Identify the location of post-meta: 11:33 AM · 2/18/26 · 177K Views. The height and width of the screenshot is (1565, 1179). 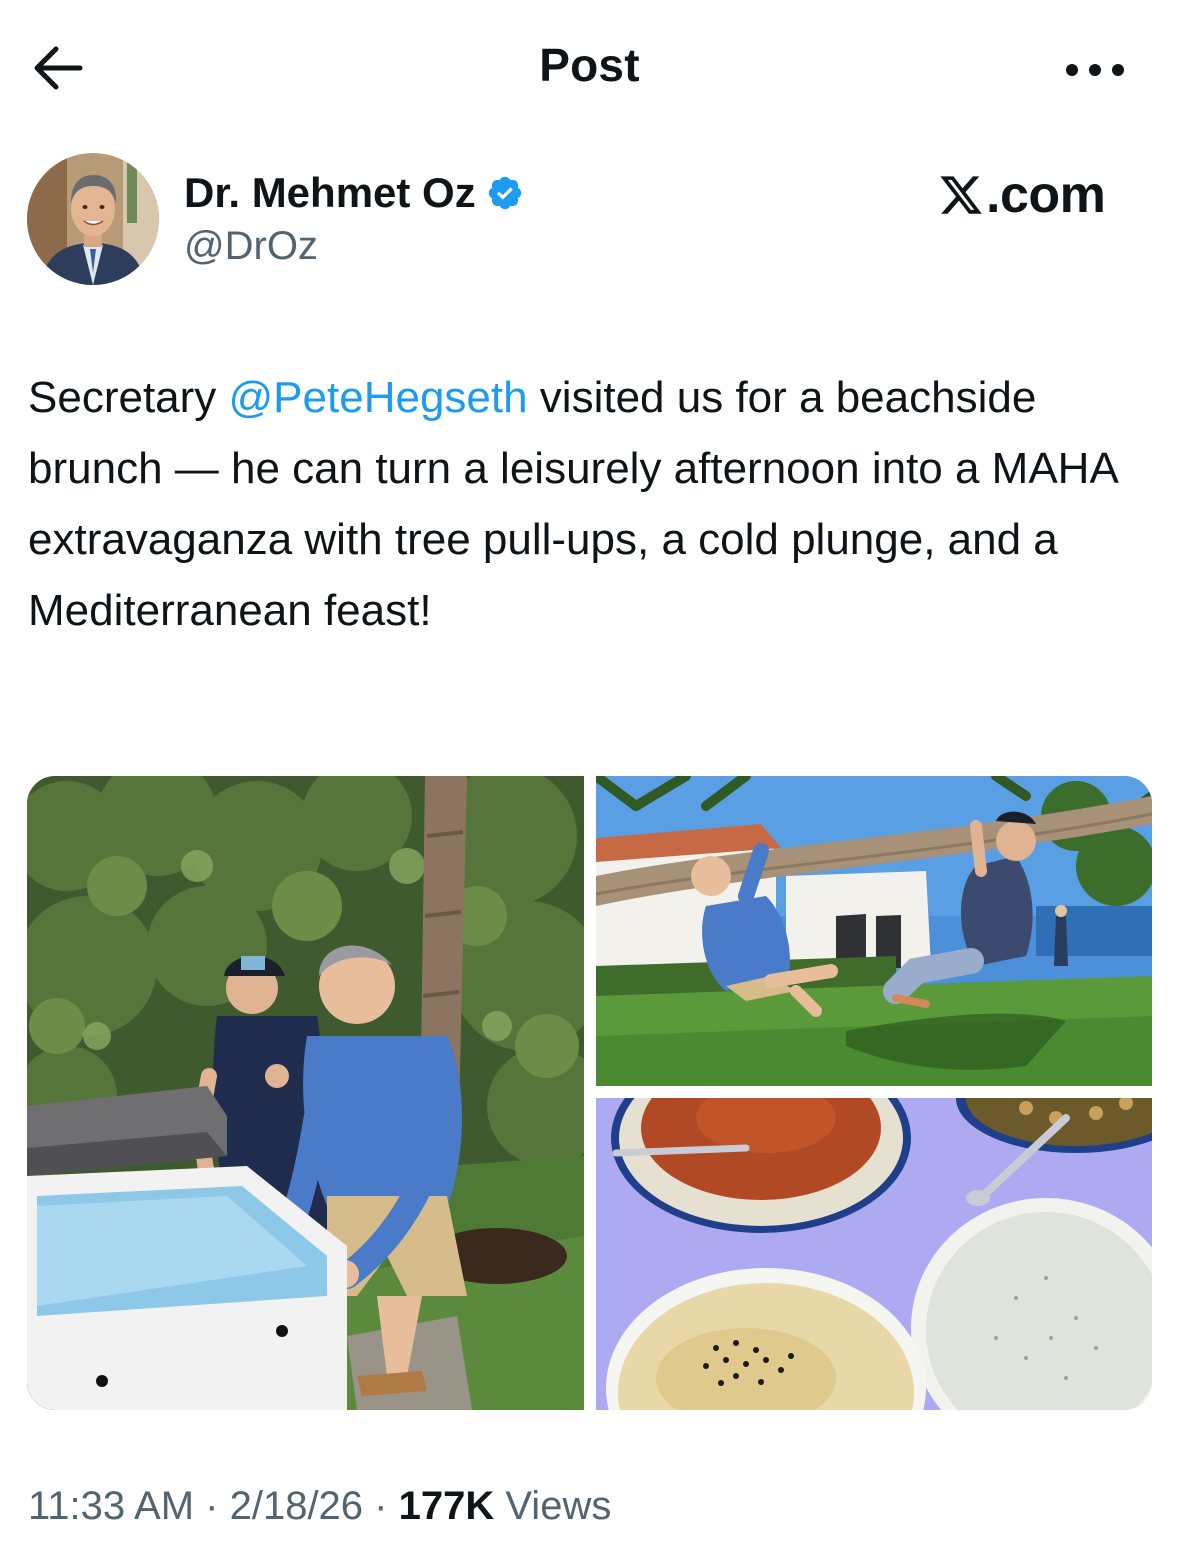
(319, 1506).